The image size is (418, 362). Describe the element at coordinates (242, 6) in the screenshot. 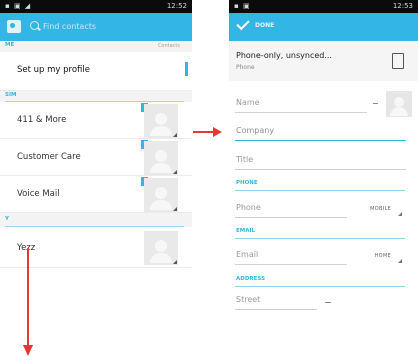

I see `notification-icons: ▪ ▣` at that location.